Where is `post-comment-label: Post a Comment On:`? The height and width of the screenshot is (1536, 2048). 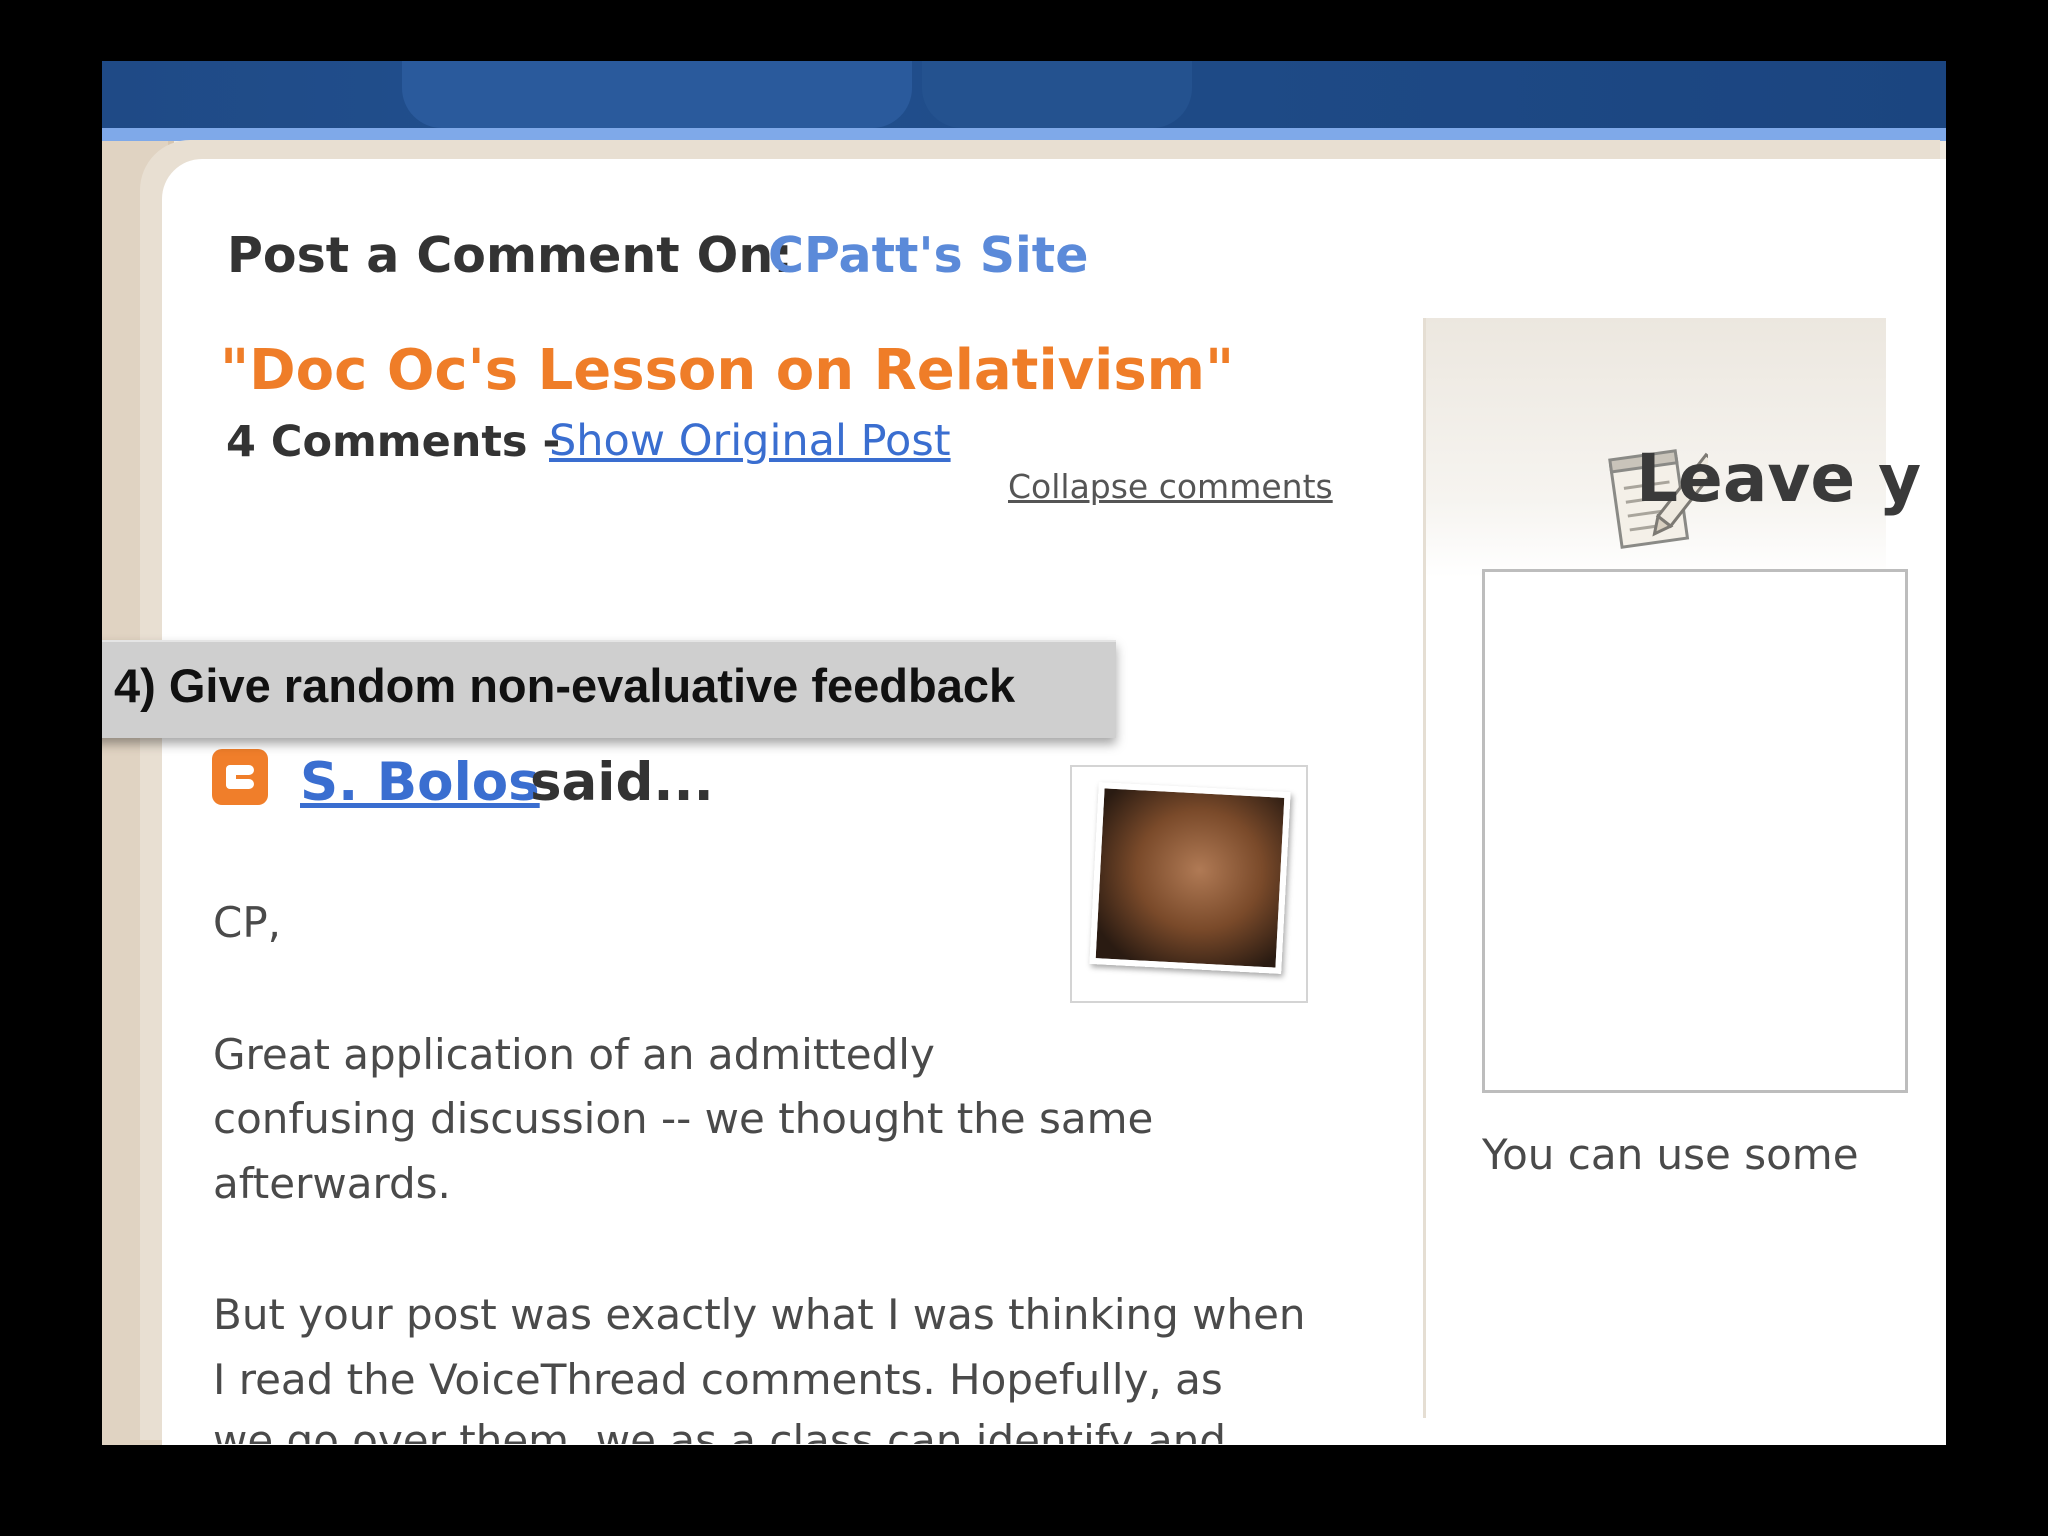
post-comment-label: Post a Comment On: is located at coordinates (510, 255).